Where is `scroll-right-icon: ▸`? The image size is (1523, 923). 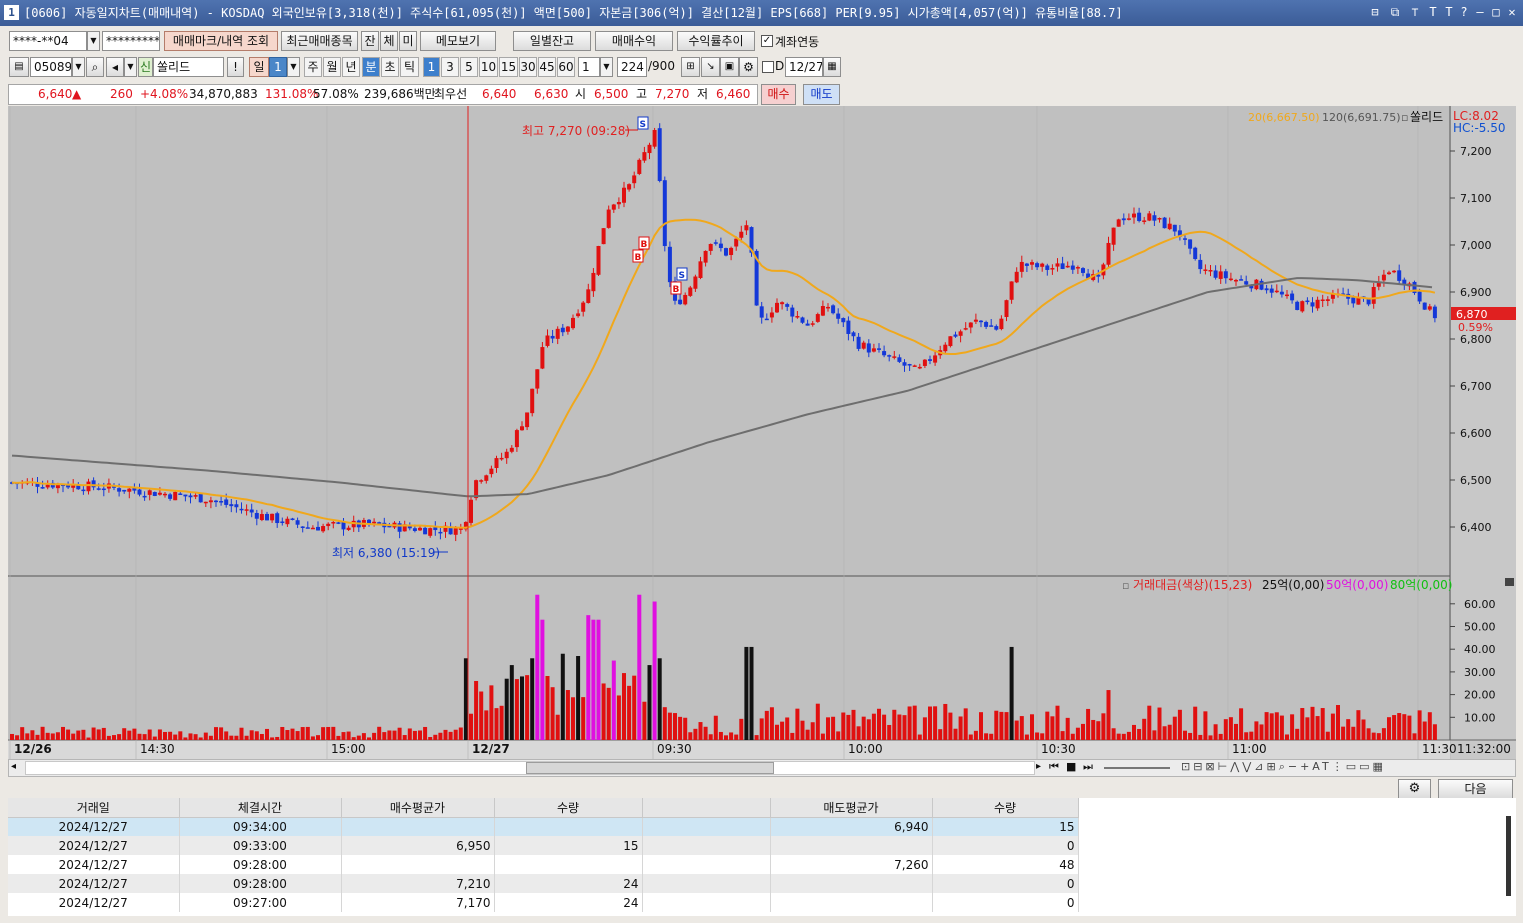
scroll-right-icon: ▸ is located at coordinates (1038, 766).